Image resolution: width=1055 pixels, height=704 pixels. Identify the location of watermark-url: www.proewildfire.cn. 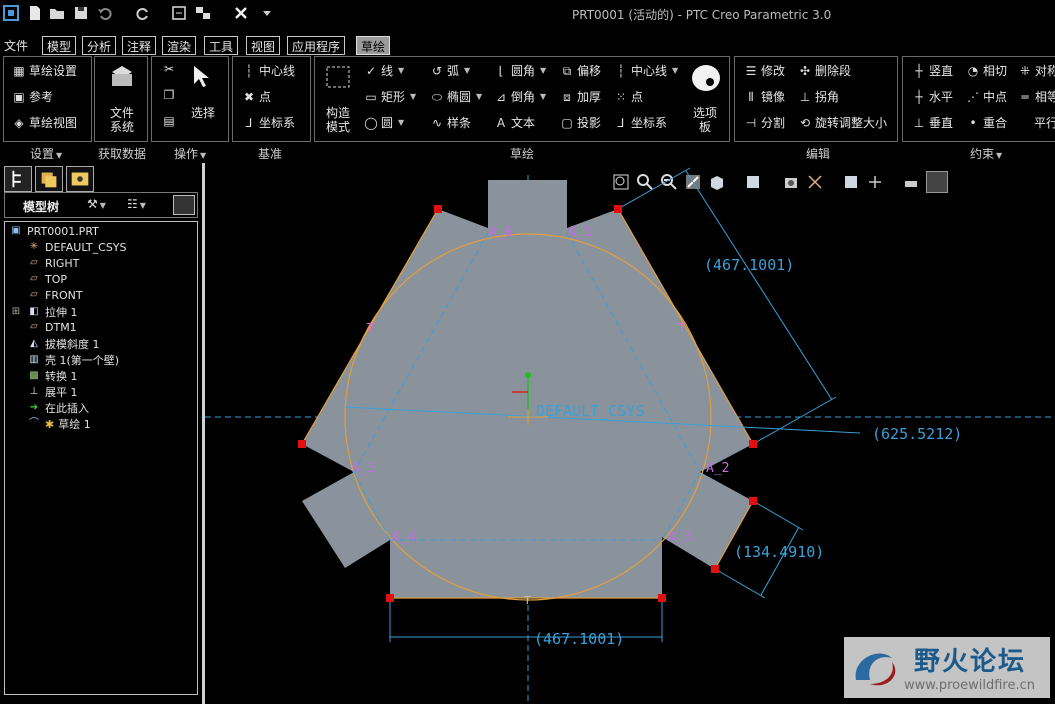
(969, 685).